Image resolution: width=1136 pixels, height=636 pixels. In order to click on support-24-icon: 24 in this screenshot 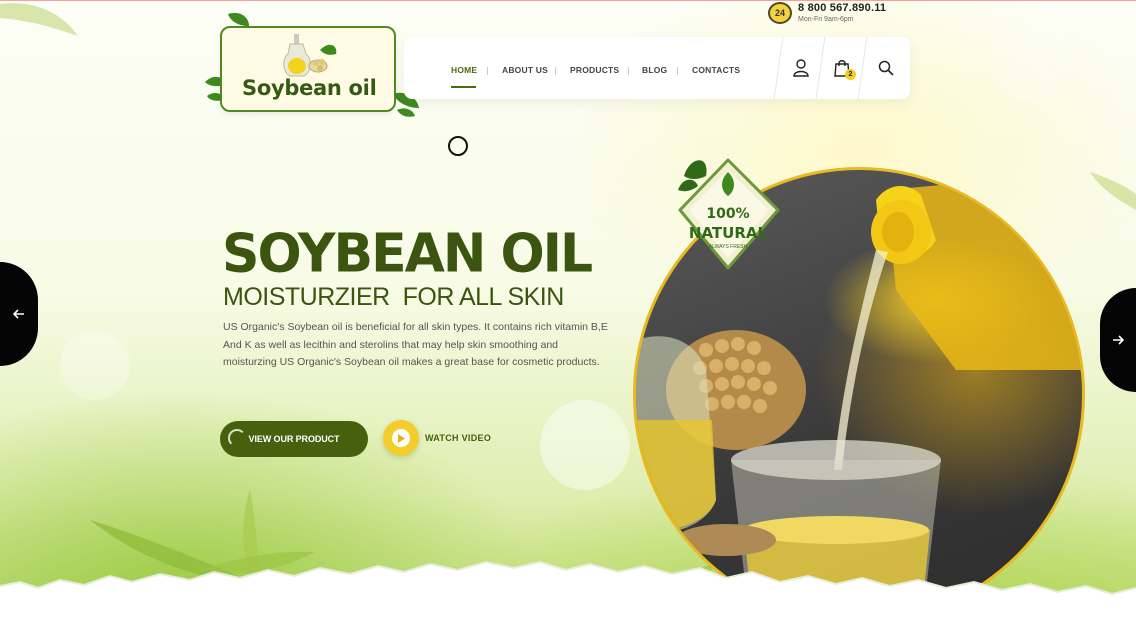, I will do `click(780, 13)`.